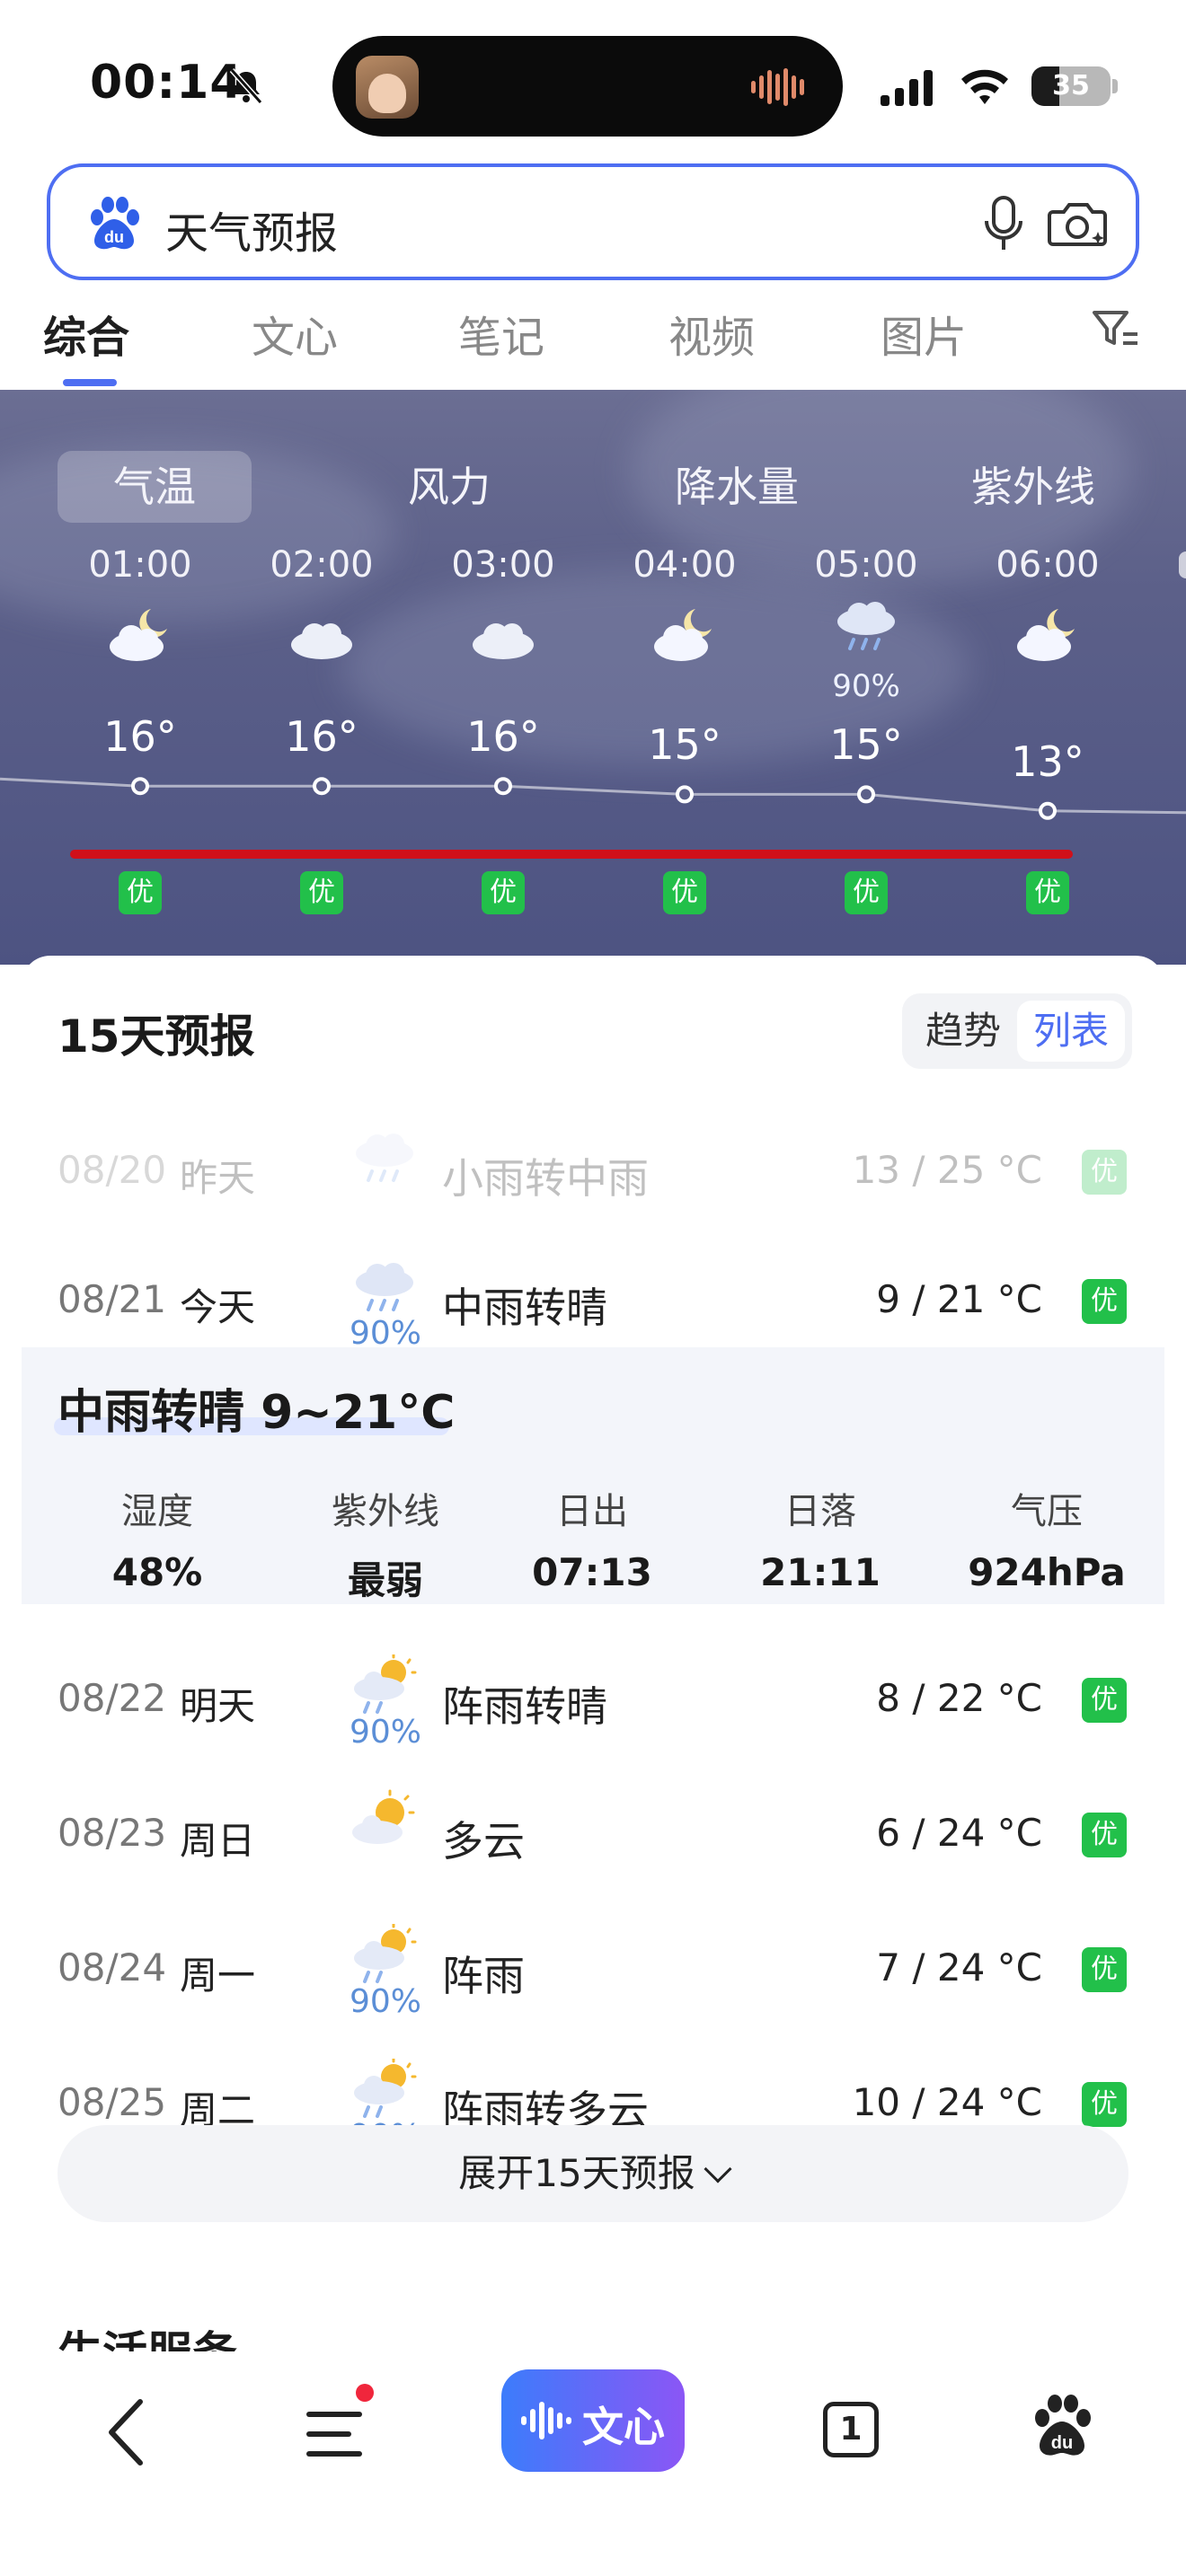 This screenshot has width=1186, height=2576. What do you see at coordinates (592, 1511) in the screenshot?
I see `stat-label: 日出` at bounding box center [592, 1511].